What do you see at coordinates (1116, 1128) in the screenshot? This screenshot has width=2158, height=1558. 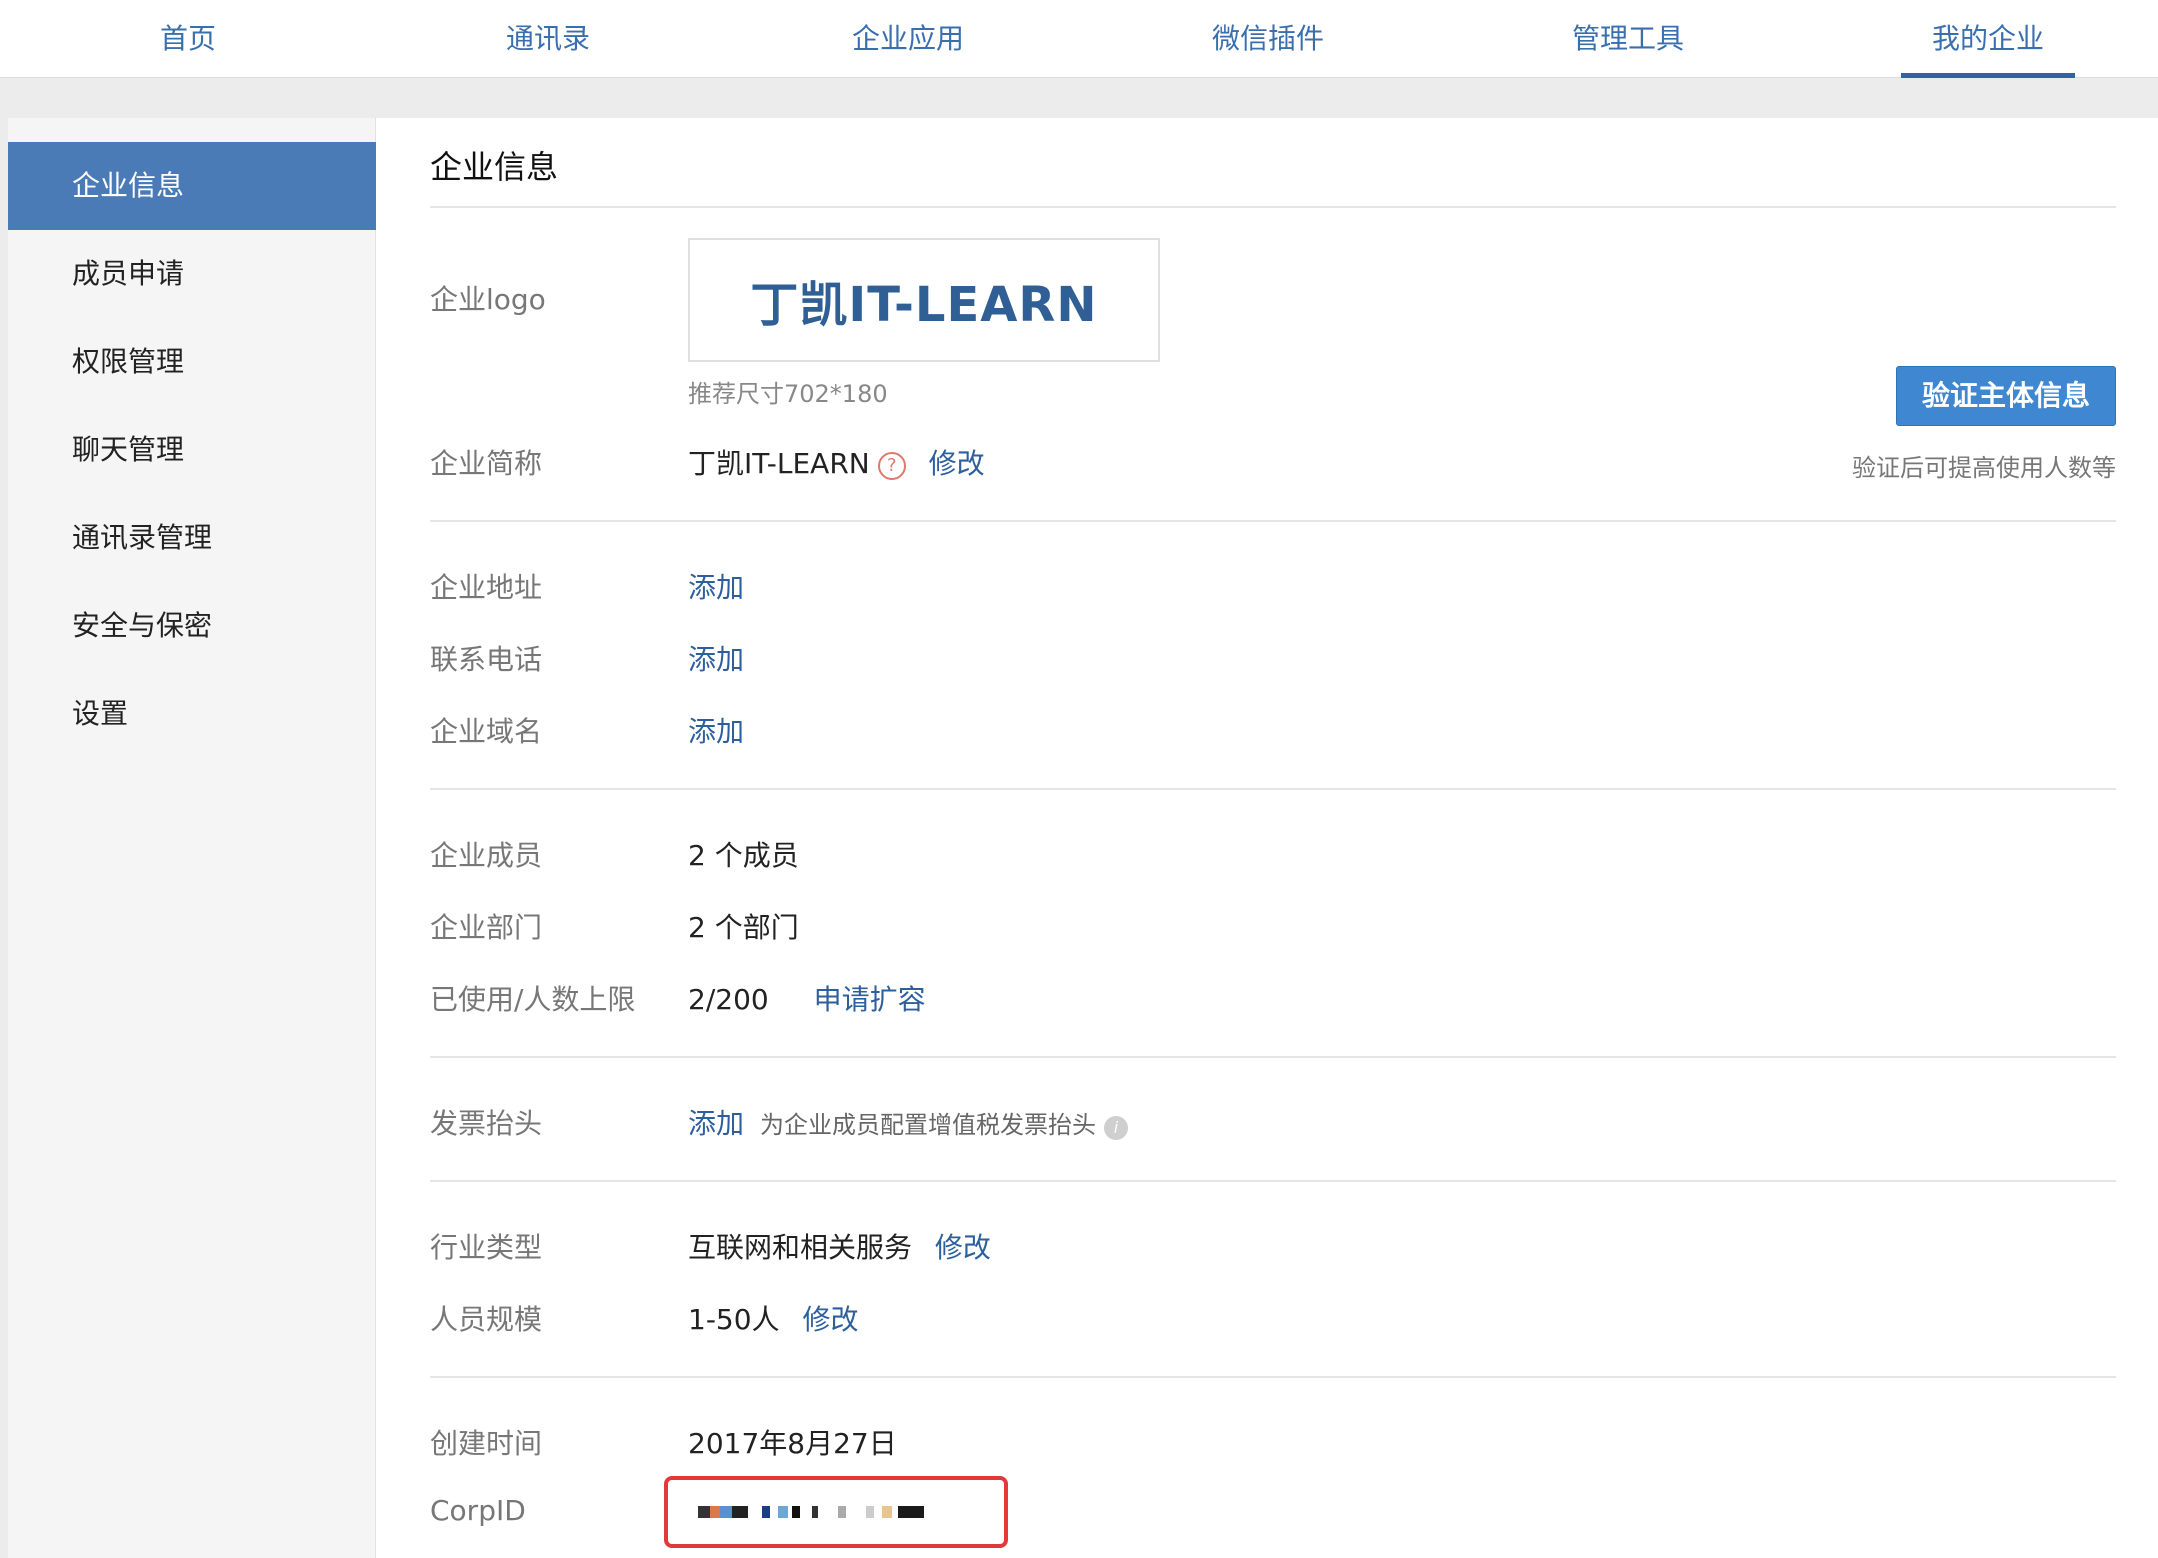 I see `info-icon: i` at bounding box center [1116, 1128].